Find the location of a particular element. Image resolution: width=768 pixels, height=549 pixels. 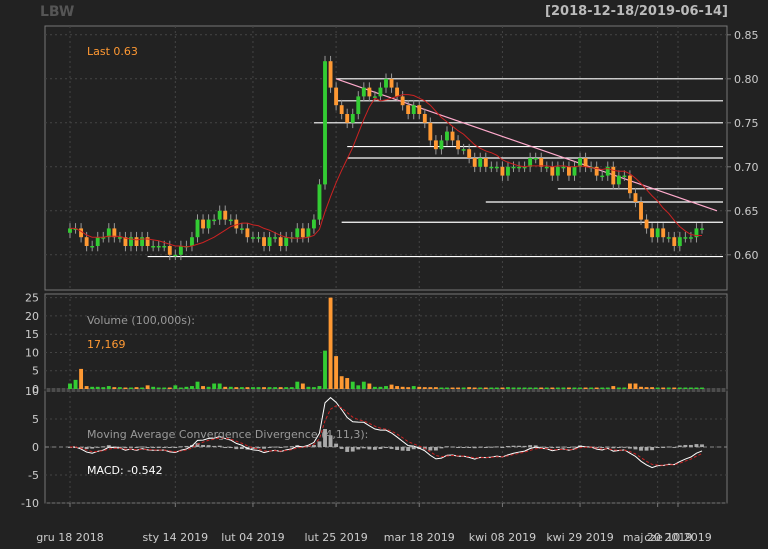

price-tick-label: 0.65 is located at coordinates (746, 211).